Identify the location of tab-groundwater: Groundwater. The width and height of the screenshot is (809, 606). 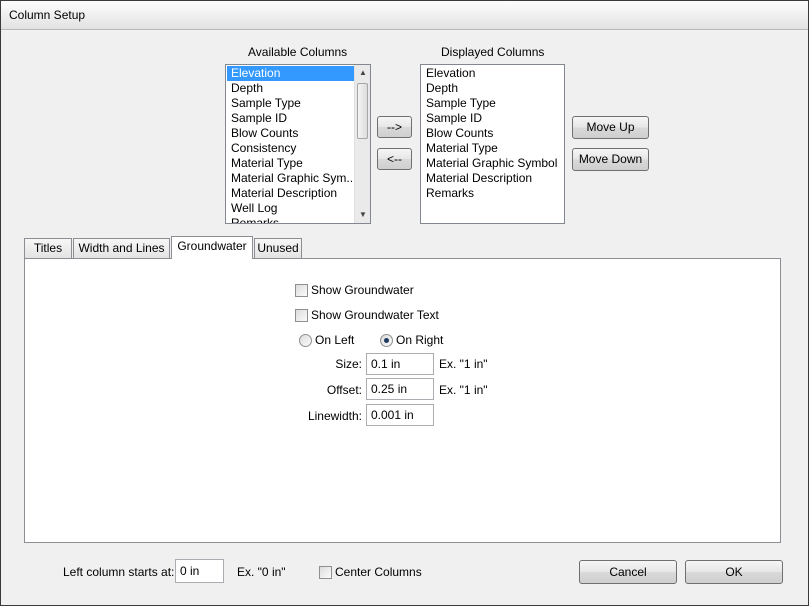
(212, 247).